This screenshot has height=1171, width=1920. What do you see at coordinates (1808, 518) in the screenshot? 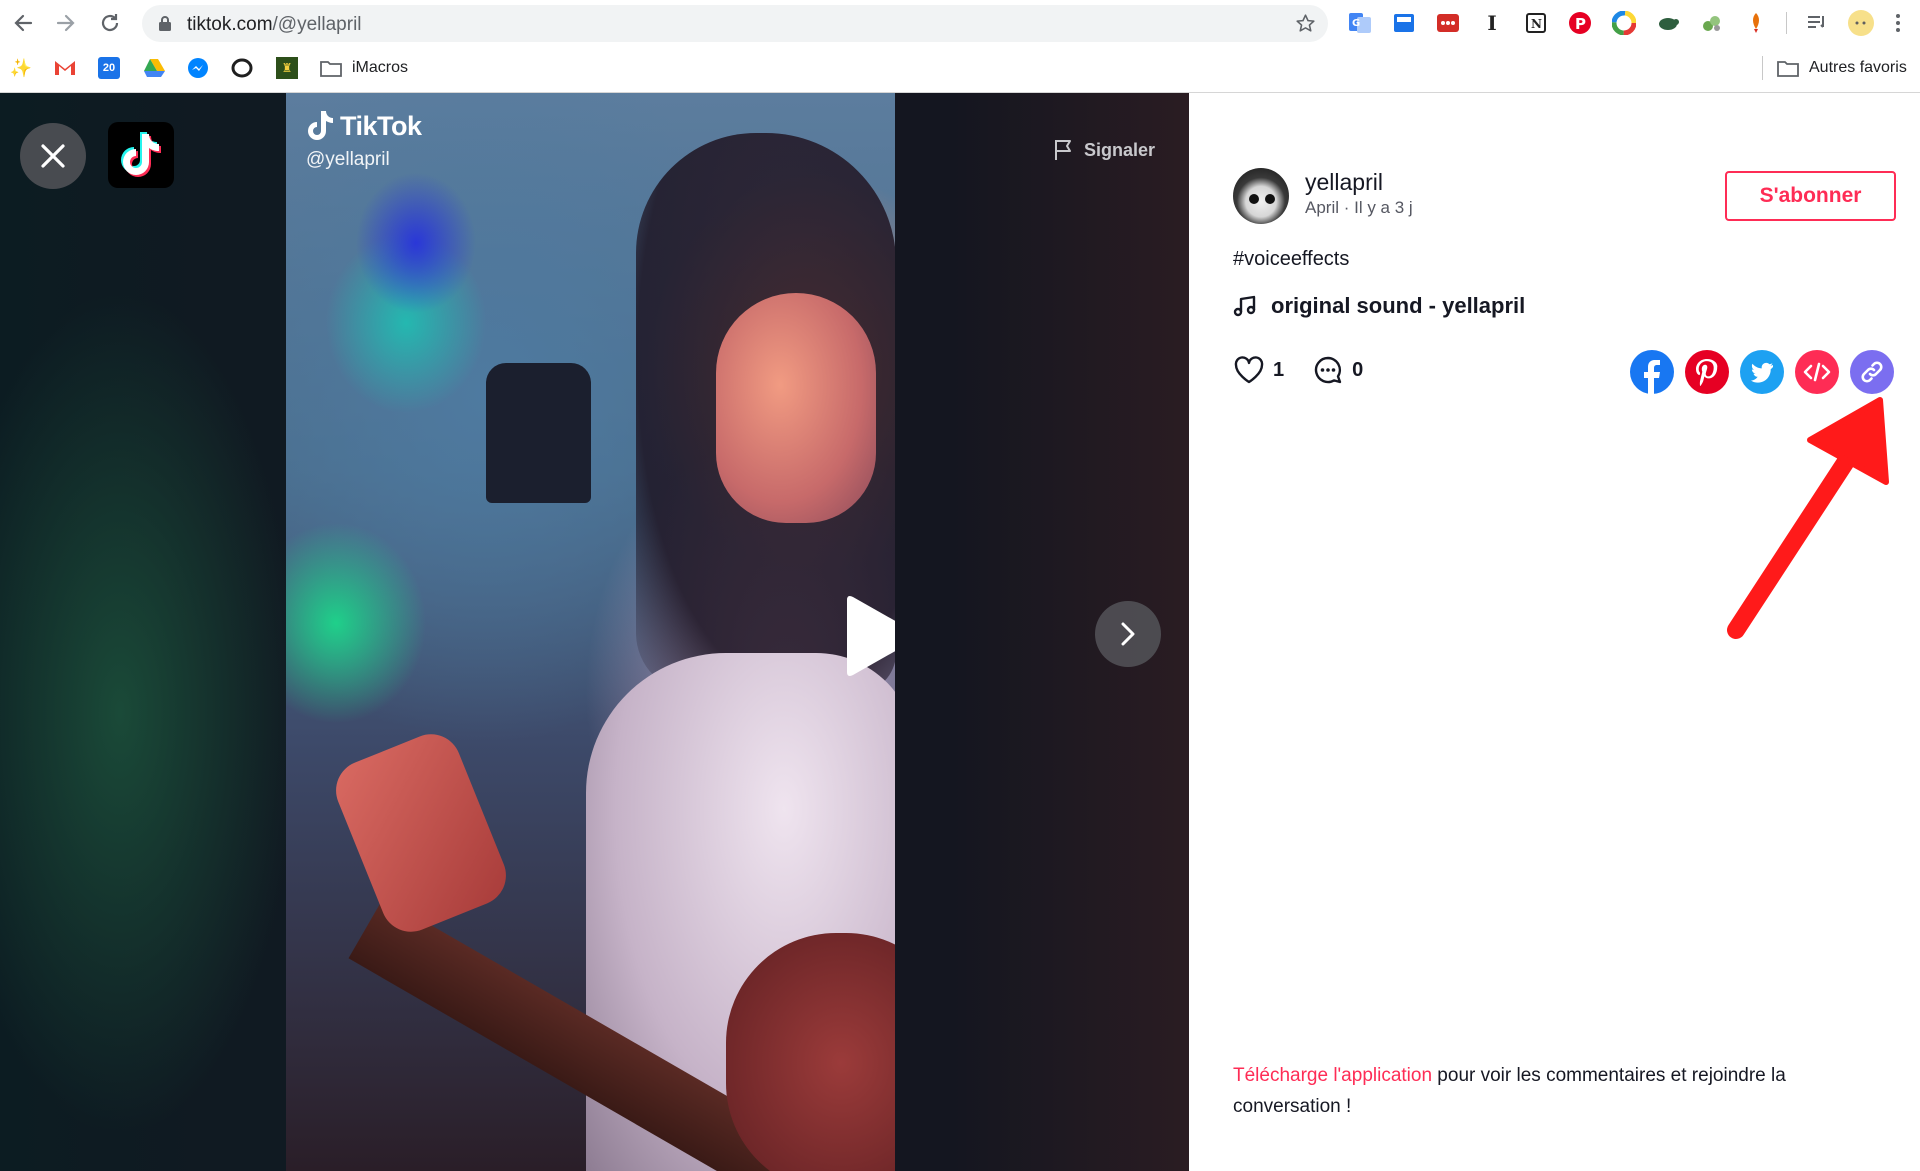
I see `annotation-arrow` at bounding box center [1808, 518].